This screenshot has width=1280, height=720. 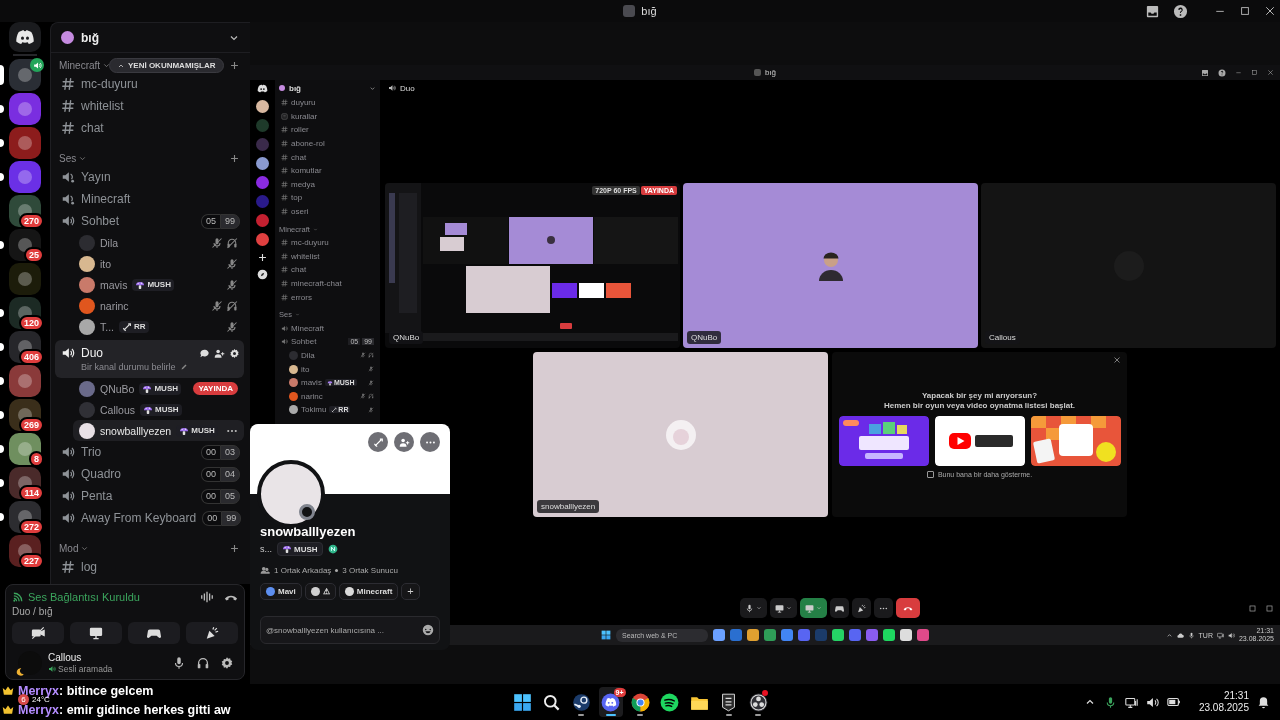 What do you see at coordinates (370, 570) in the screenshot?
I see `mutual-servers: 3 Ortak Sunucu` at bounding box center [370, 570].